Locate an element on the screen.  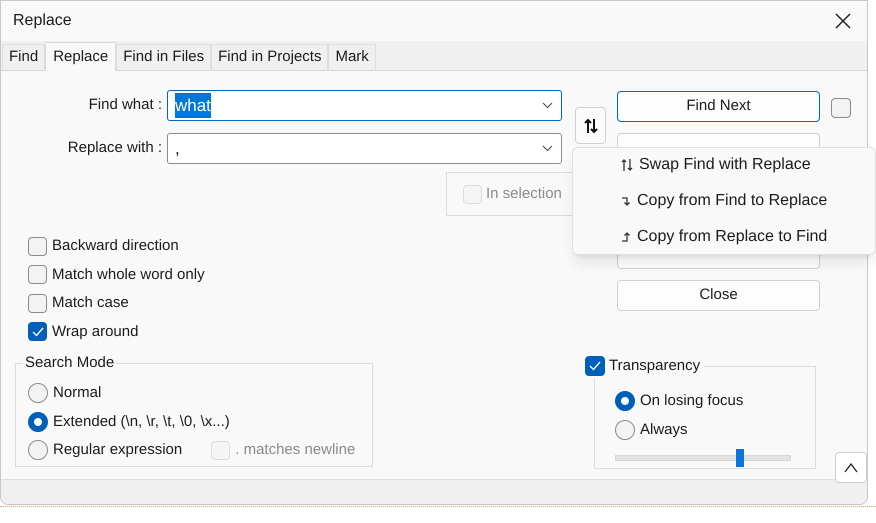
checkbox-label: Match case is located at coordinates (90, 303).